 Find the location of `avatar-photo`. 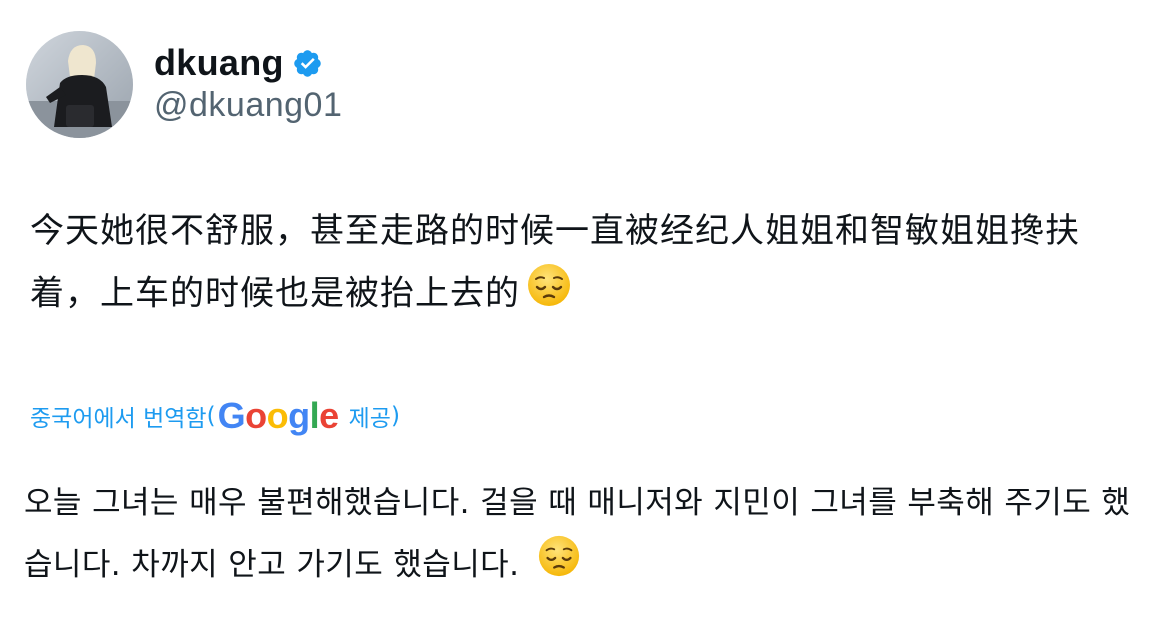

avatar-photo is located at coordinates (79, 84).